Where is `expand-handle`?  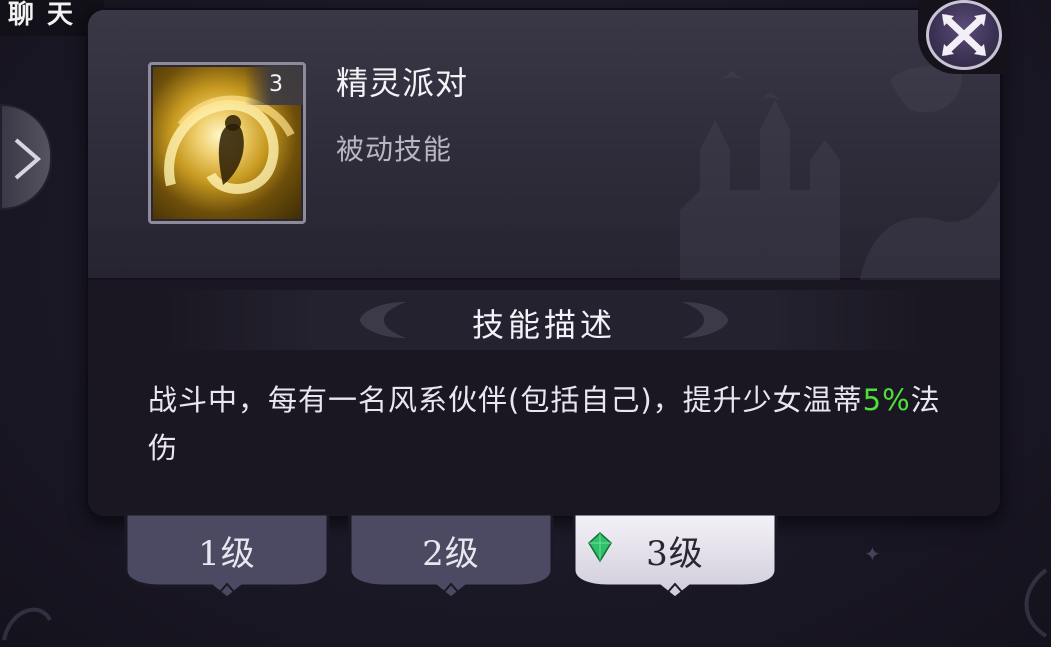 expand-handle is located at coordinates (26, 157).